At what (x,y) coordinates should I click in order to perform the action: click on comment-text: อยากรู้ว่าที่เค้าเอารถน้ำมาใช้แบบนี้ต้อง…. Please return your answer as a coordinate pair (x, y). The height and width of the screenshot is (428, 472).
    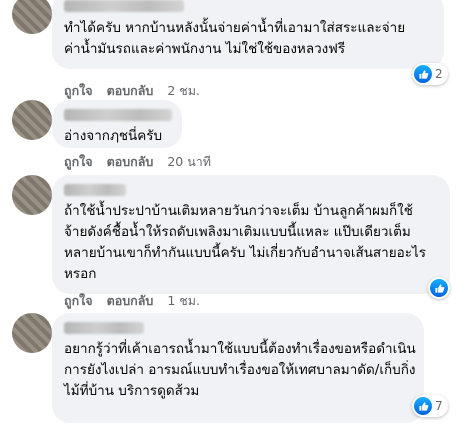
    Looking at the image, I should click on (240, 370).